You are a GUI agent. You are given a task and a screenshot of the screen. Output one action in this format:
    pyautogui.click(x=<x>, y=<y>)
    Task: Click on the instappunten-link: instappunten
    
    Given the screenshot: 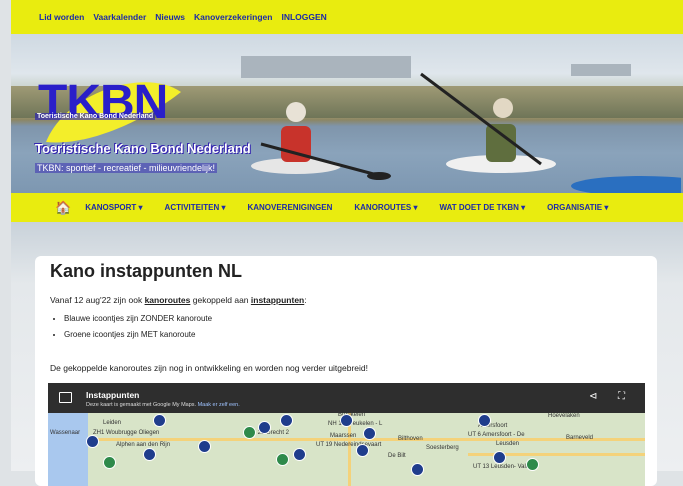 What is the action you would take?
    pyautogui.click(x=277, y=300)
    